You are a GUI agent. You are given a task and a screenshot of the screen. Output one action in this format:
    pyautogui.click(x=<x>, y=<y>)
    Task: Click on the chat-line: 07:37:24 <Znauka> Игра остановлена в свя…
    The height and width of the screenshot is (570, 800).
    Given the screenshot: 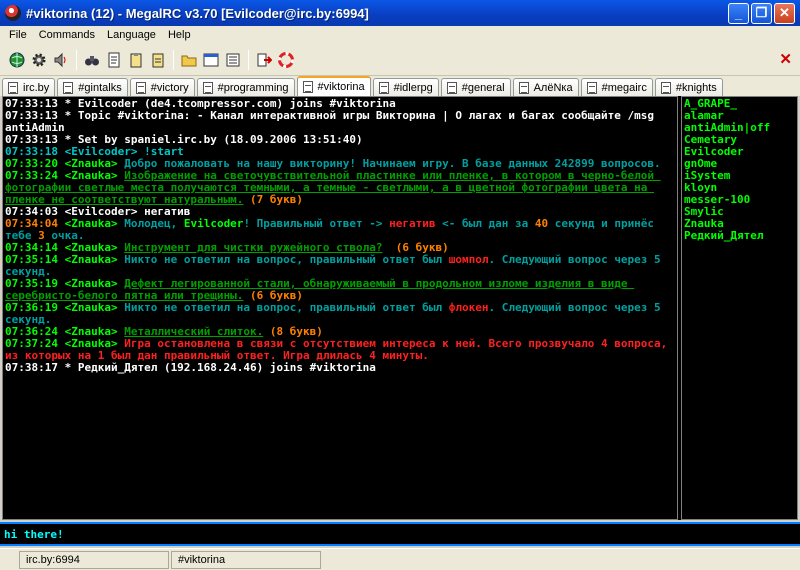 What is the action you would take?
    pyautogui.click(x=340, y=350)
    